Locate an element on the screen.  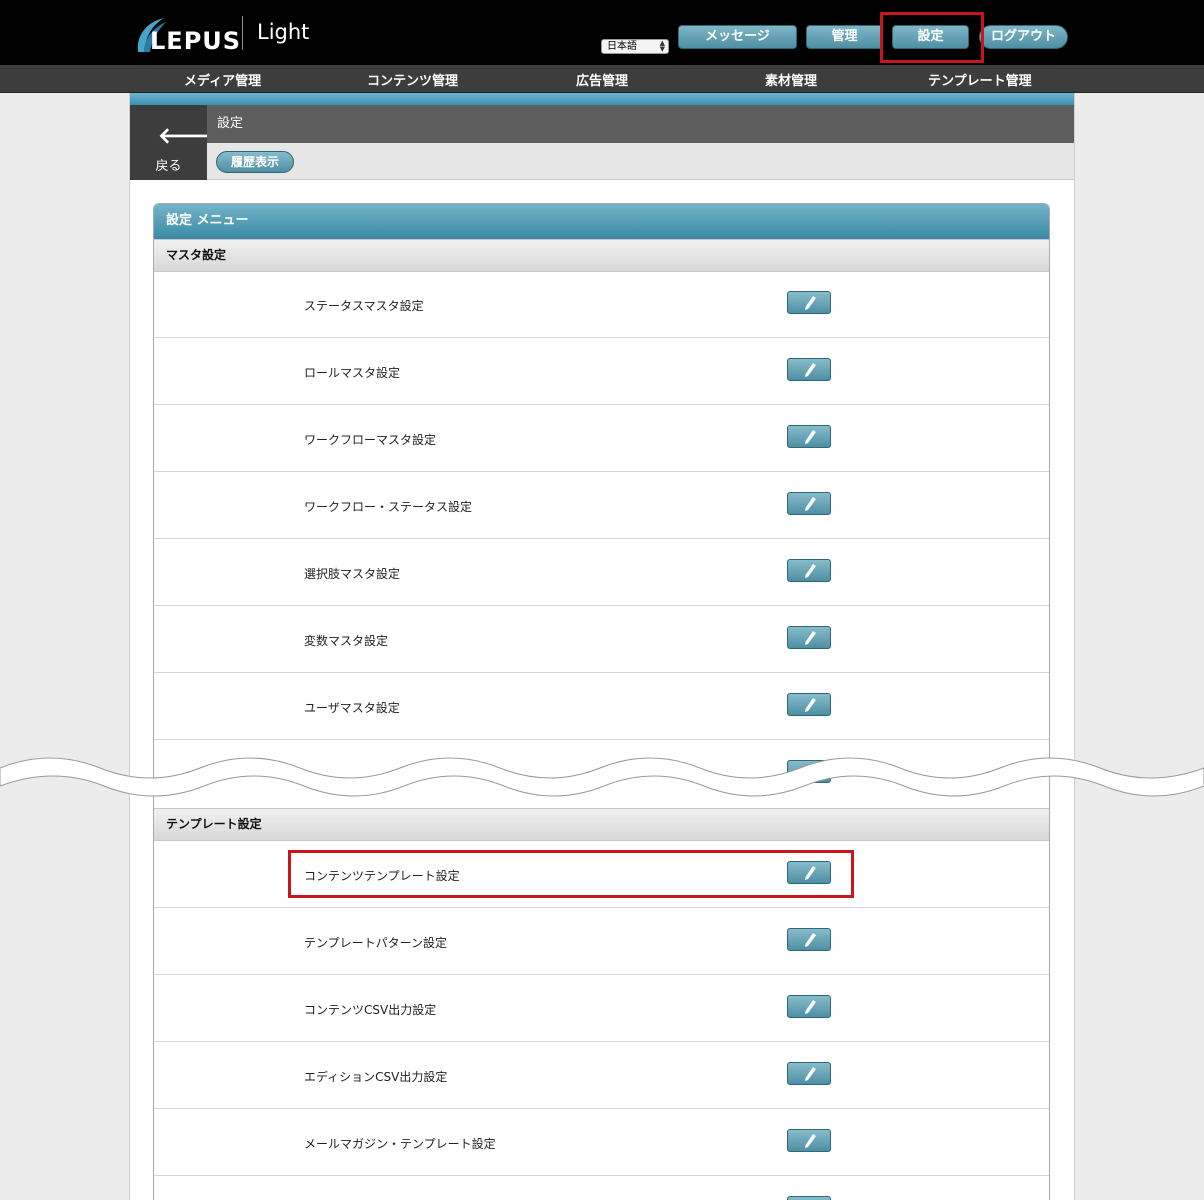
panel-title: 設定 メニュー is located at coordinates (601, 221).